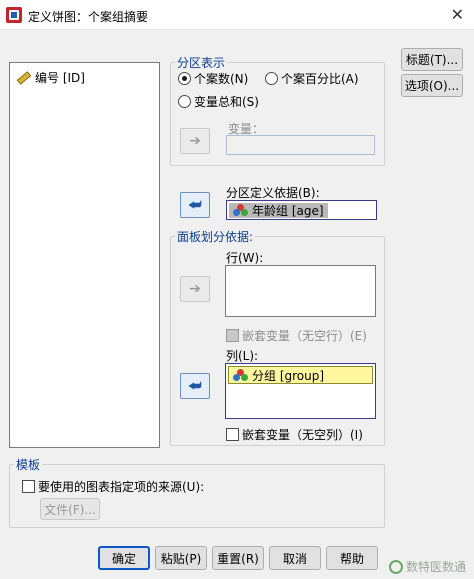  I want to click on move-to-rows-button: ➔, so click(195, 289).